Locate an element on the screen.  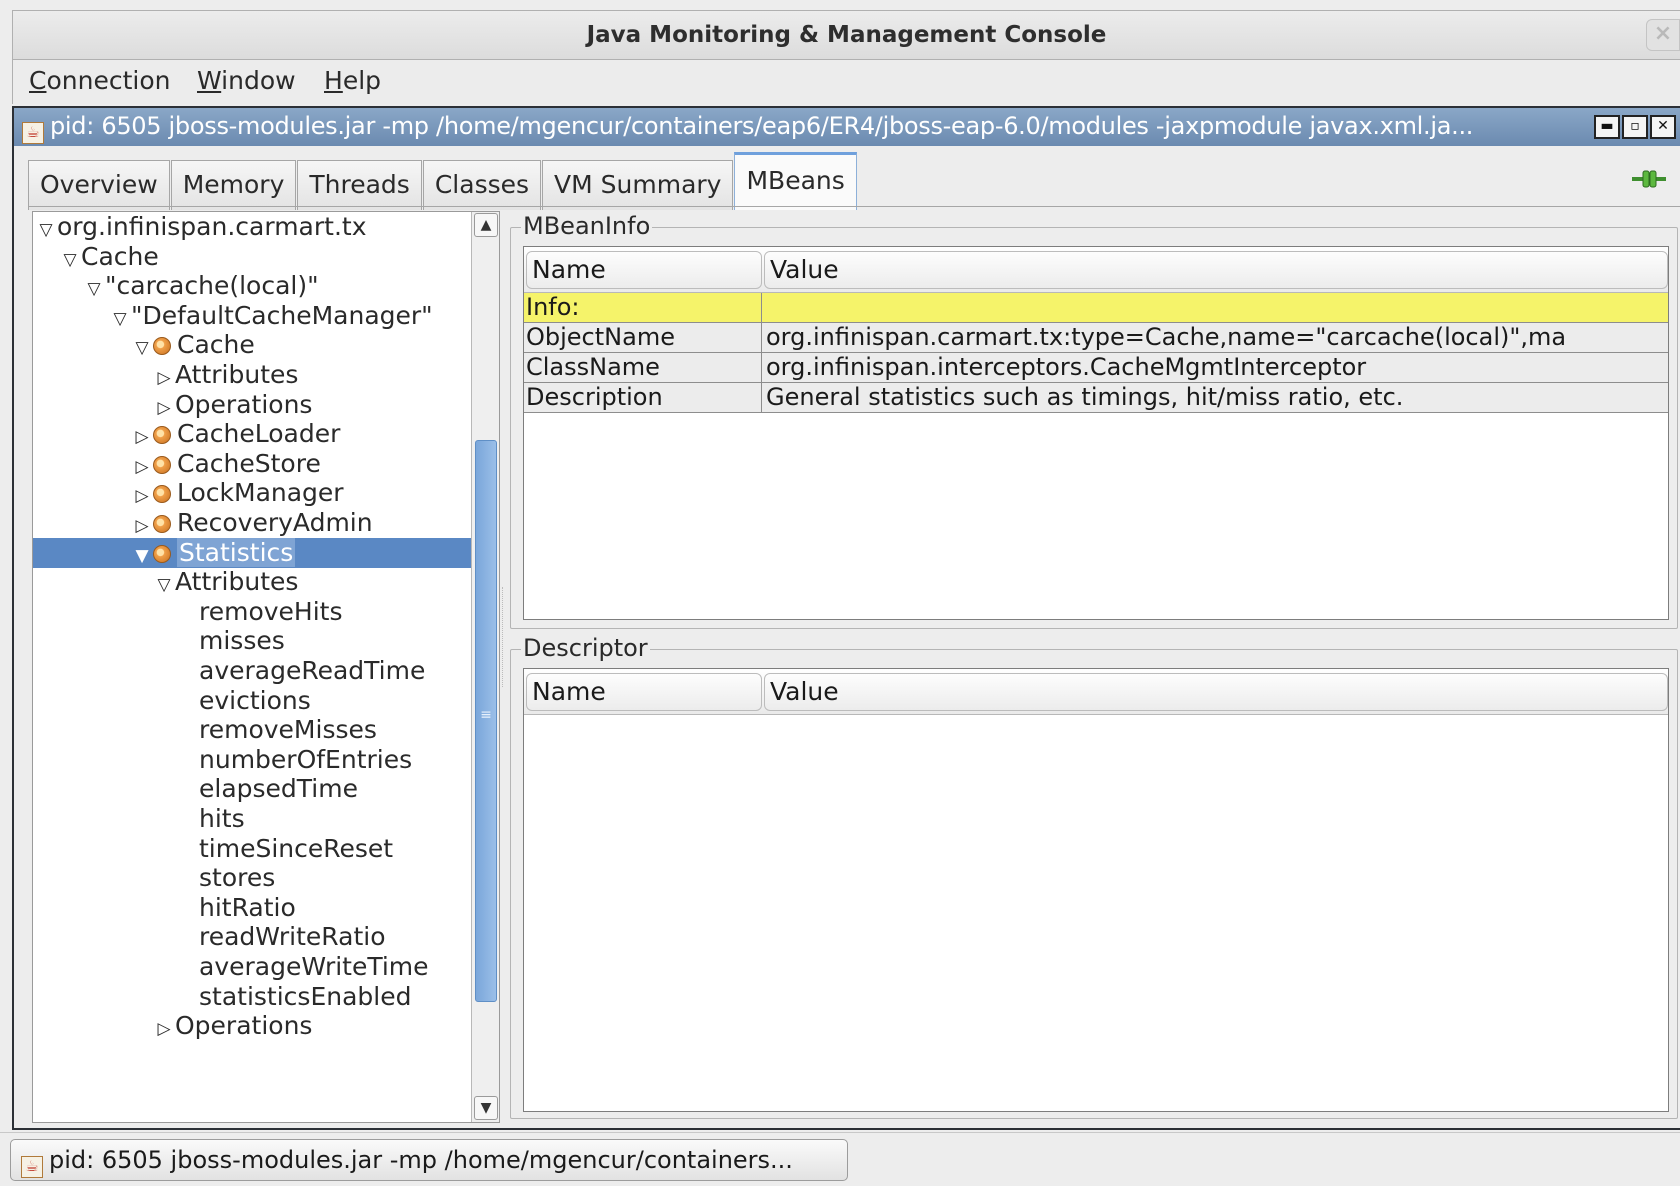
window-close-button: × is located at coordinates (1663, 35).